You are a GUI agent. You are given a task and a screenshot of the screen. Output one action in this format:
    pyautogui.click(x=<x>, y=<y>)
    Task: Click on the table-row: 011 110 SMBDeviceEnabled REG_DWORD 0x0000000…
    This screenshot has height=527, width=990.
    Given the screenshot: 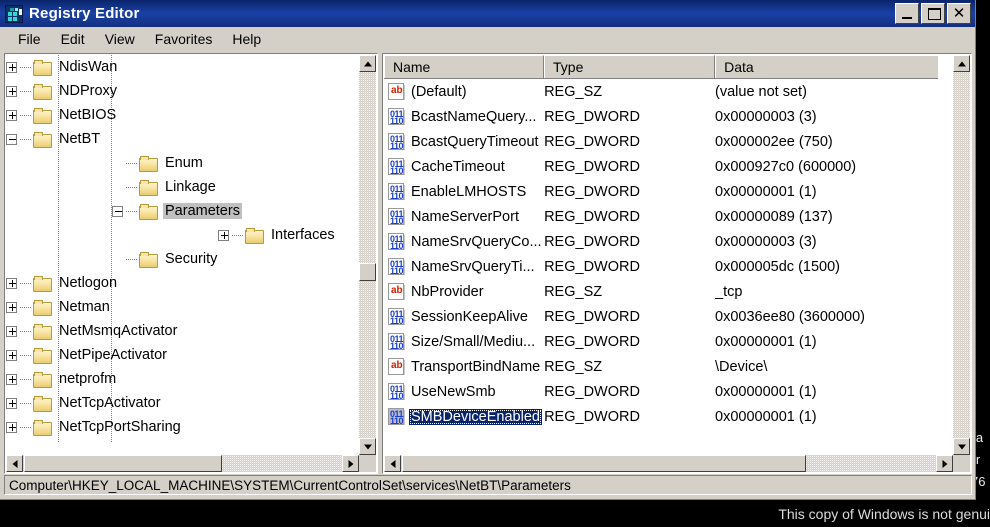 What is the action you would take?
    pyautogui.click(x=661, y=416)
    